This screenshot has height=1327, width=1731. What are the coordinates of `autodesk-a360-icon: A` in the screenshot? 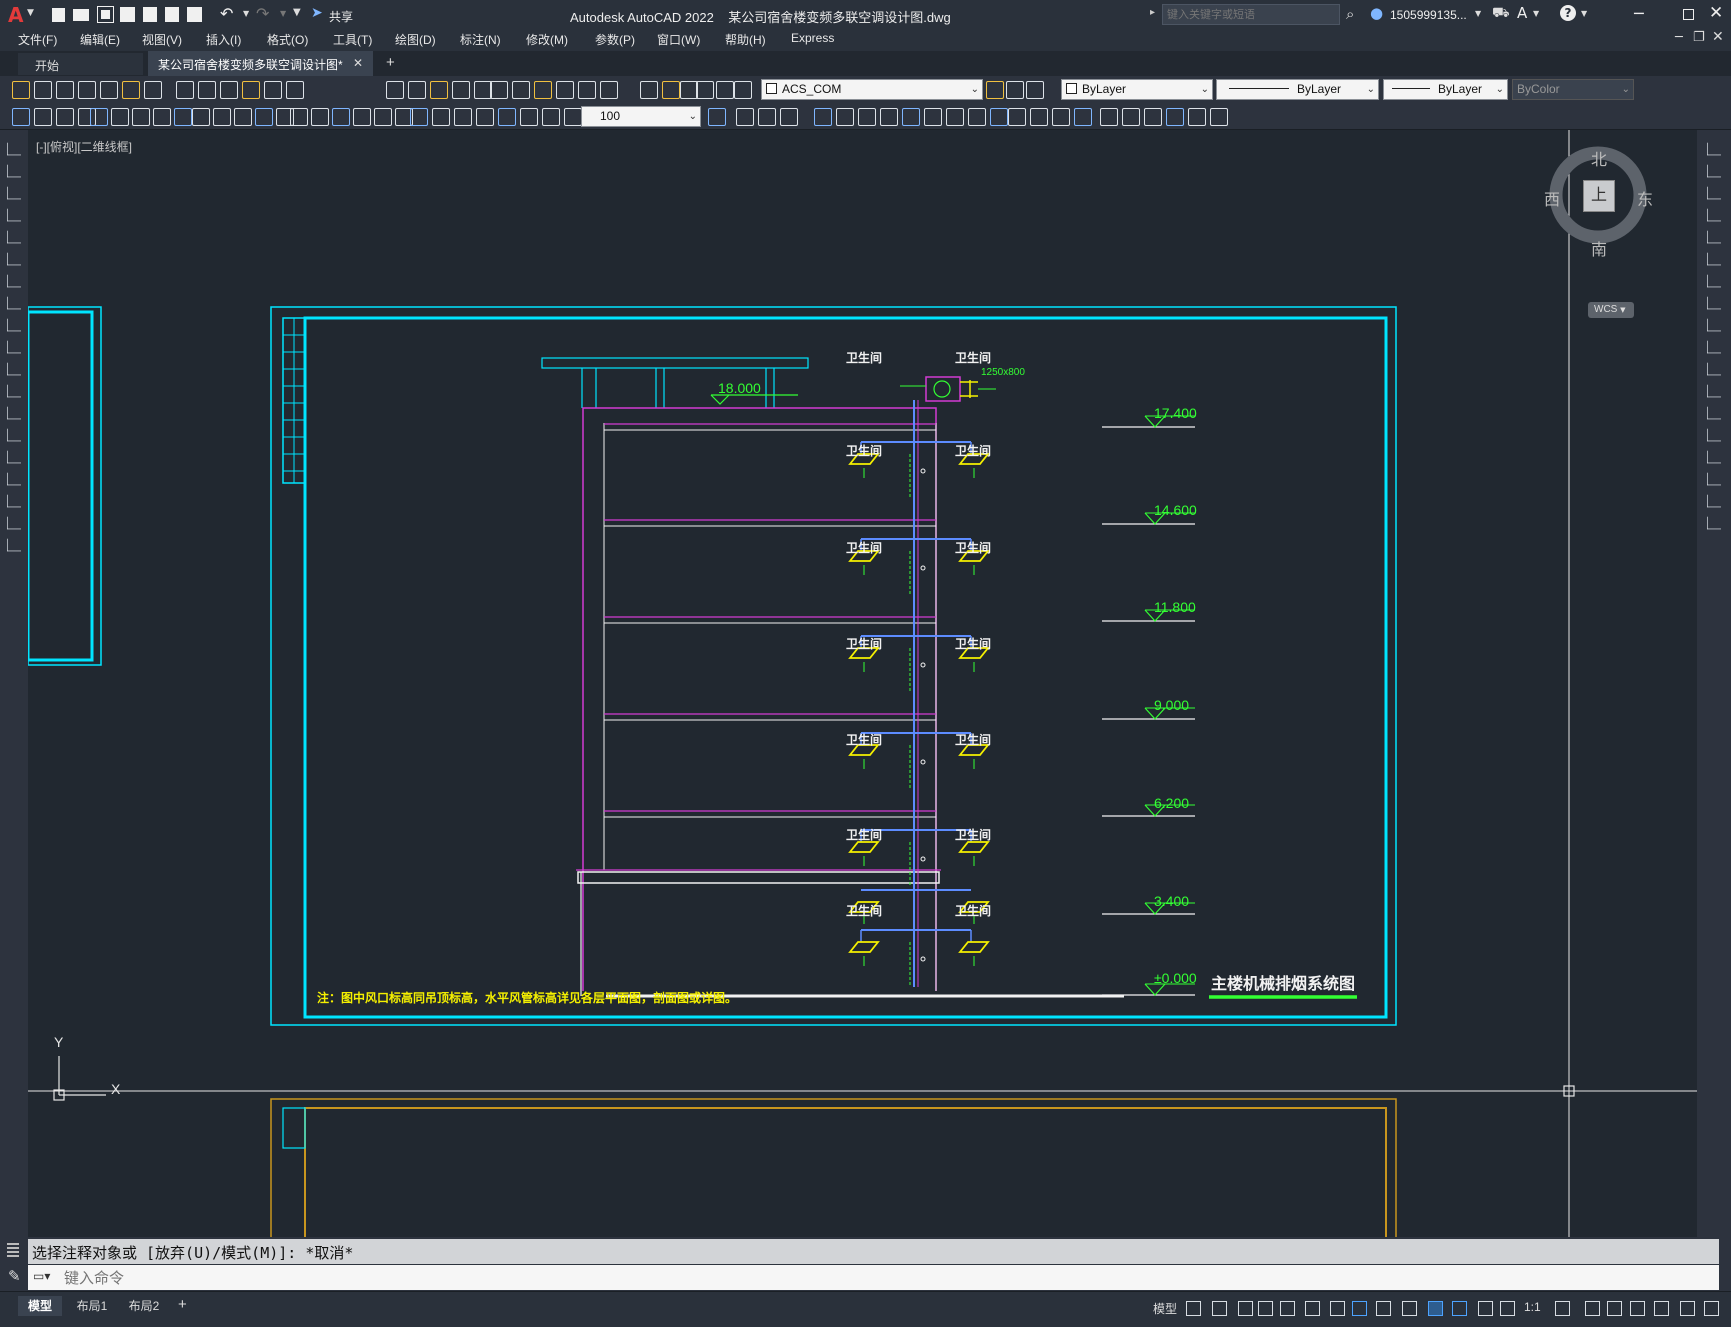 It's located at (1522, 13).